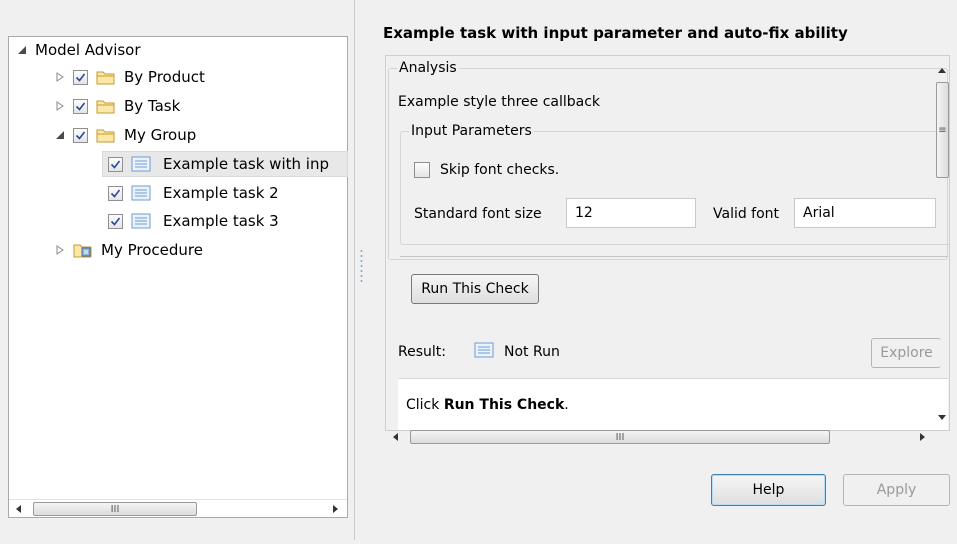  I want to click on result-message-bold: Run This Check, so click(504, 405).